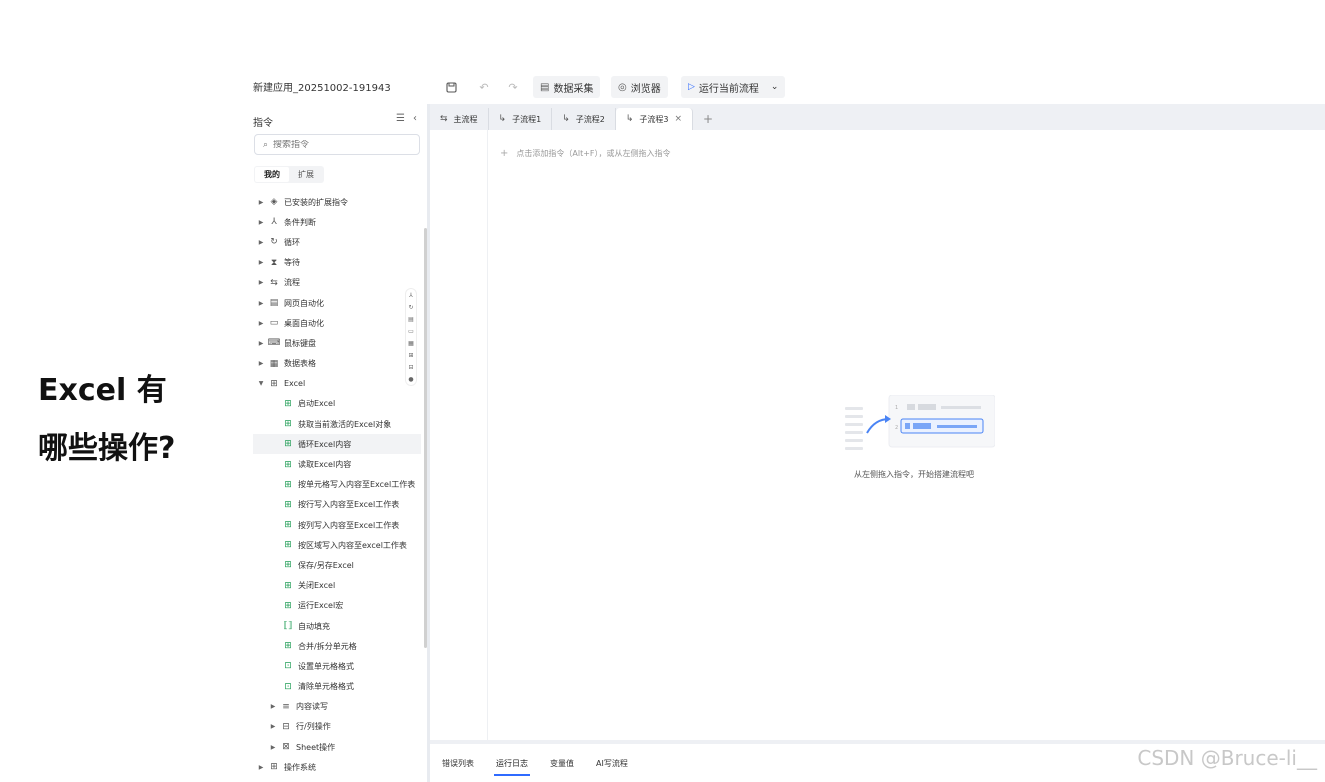  Describe the element at coordinates (337, 263) in the screenshot. I see `command-item: ▶ ⧗ 等待` at that location.